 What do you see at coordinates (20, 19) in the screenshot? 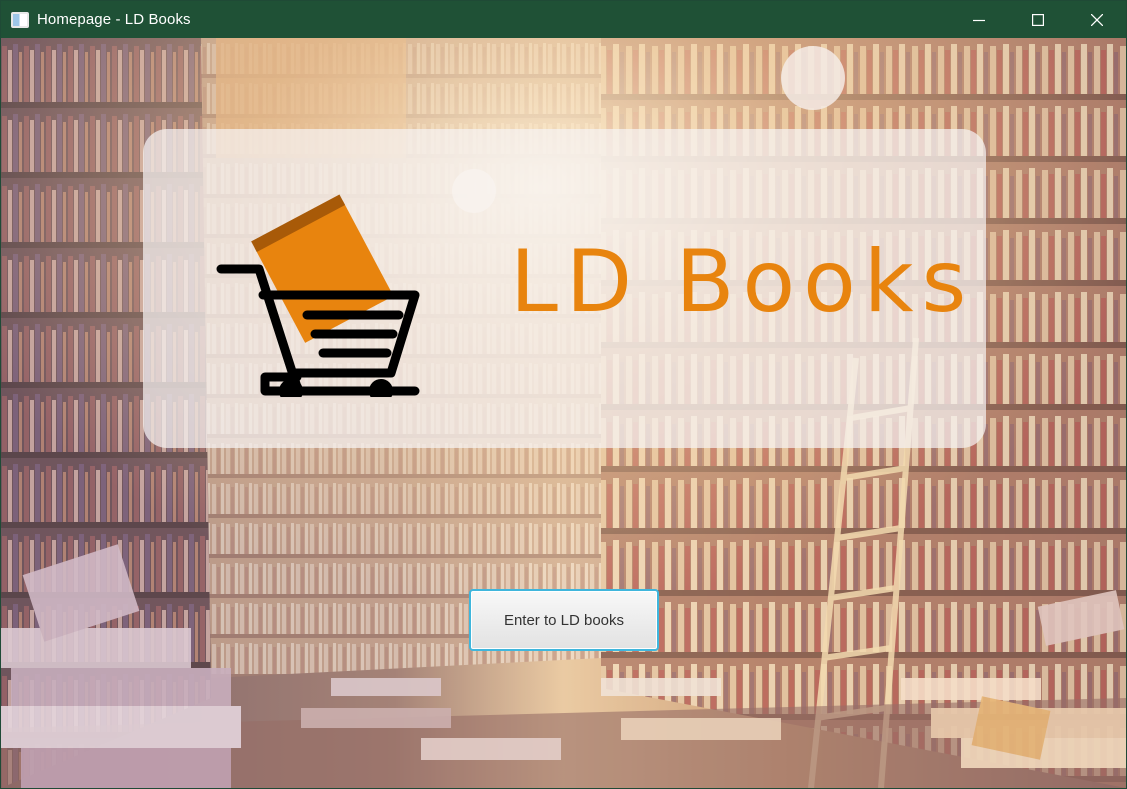
I see `app-window-icon` at bounding box center [20, 19].